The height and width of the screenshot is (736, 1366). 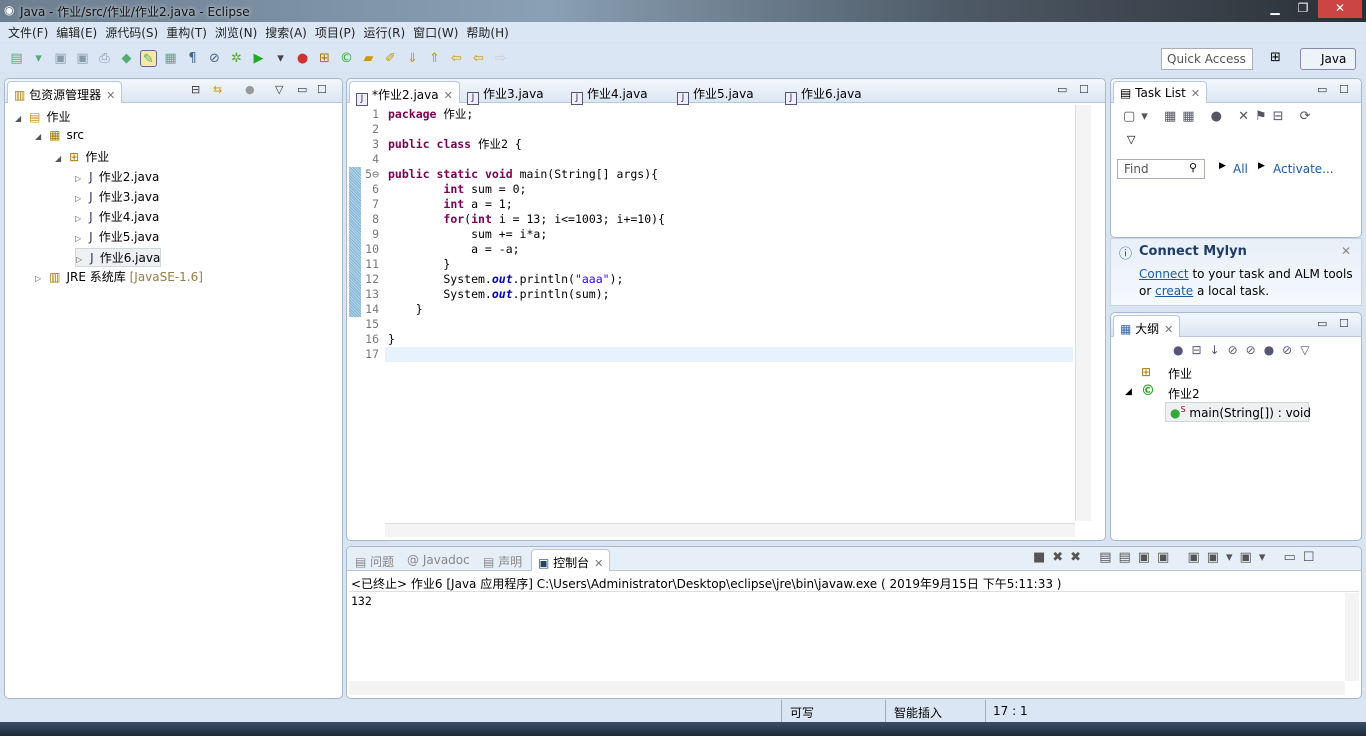 What do you see at coordinates (386, 32) in the screenshot?
I see `menu-run: 运行(R)` at bounding box center [386, 32].